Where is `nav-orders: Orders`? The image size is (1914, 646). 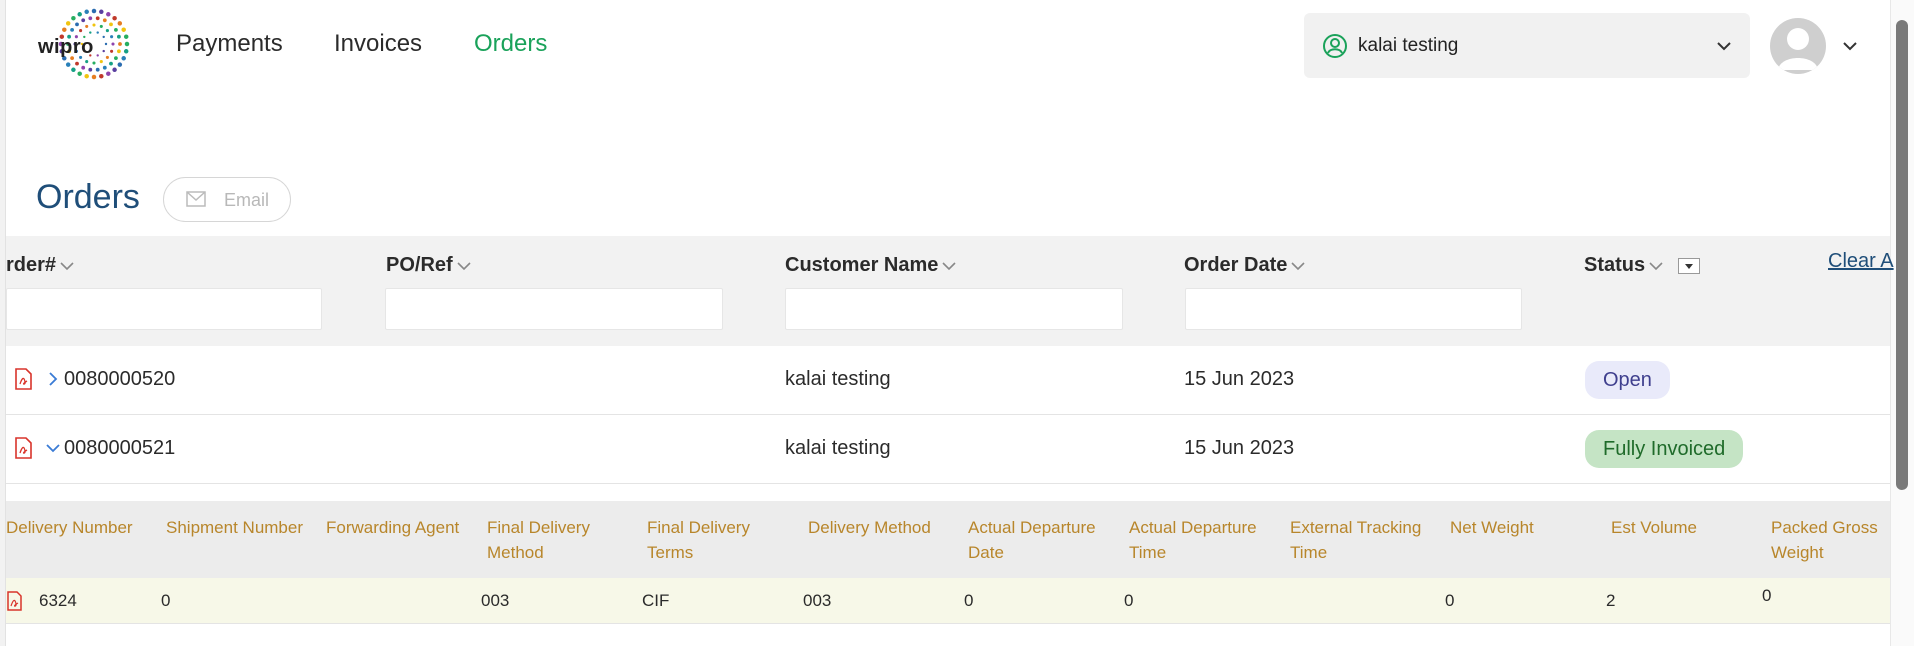
nav-orders: Orders is located at coordinates (510, 44).